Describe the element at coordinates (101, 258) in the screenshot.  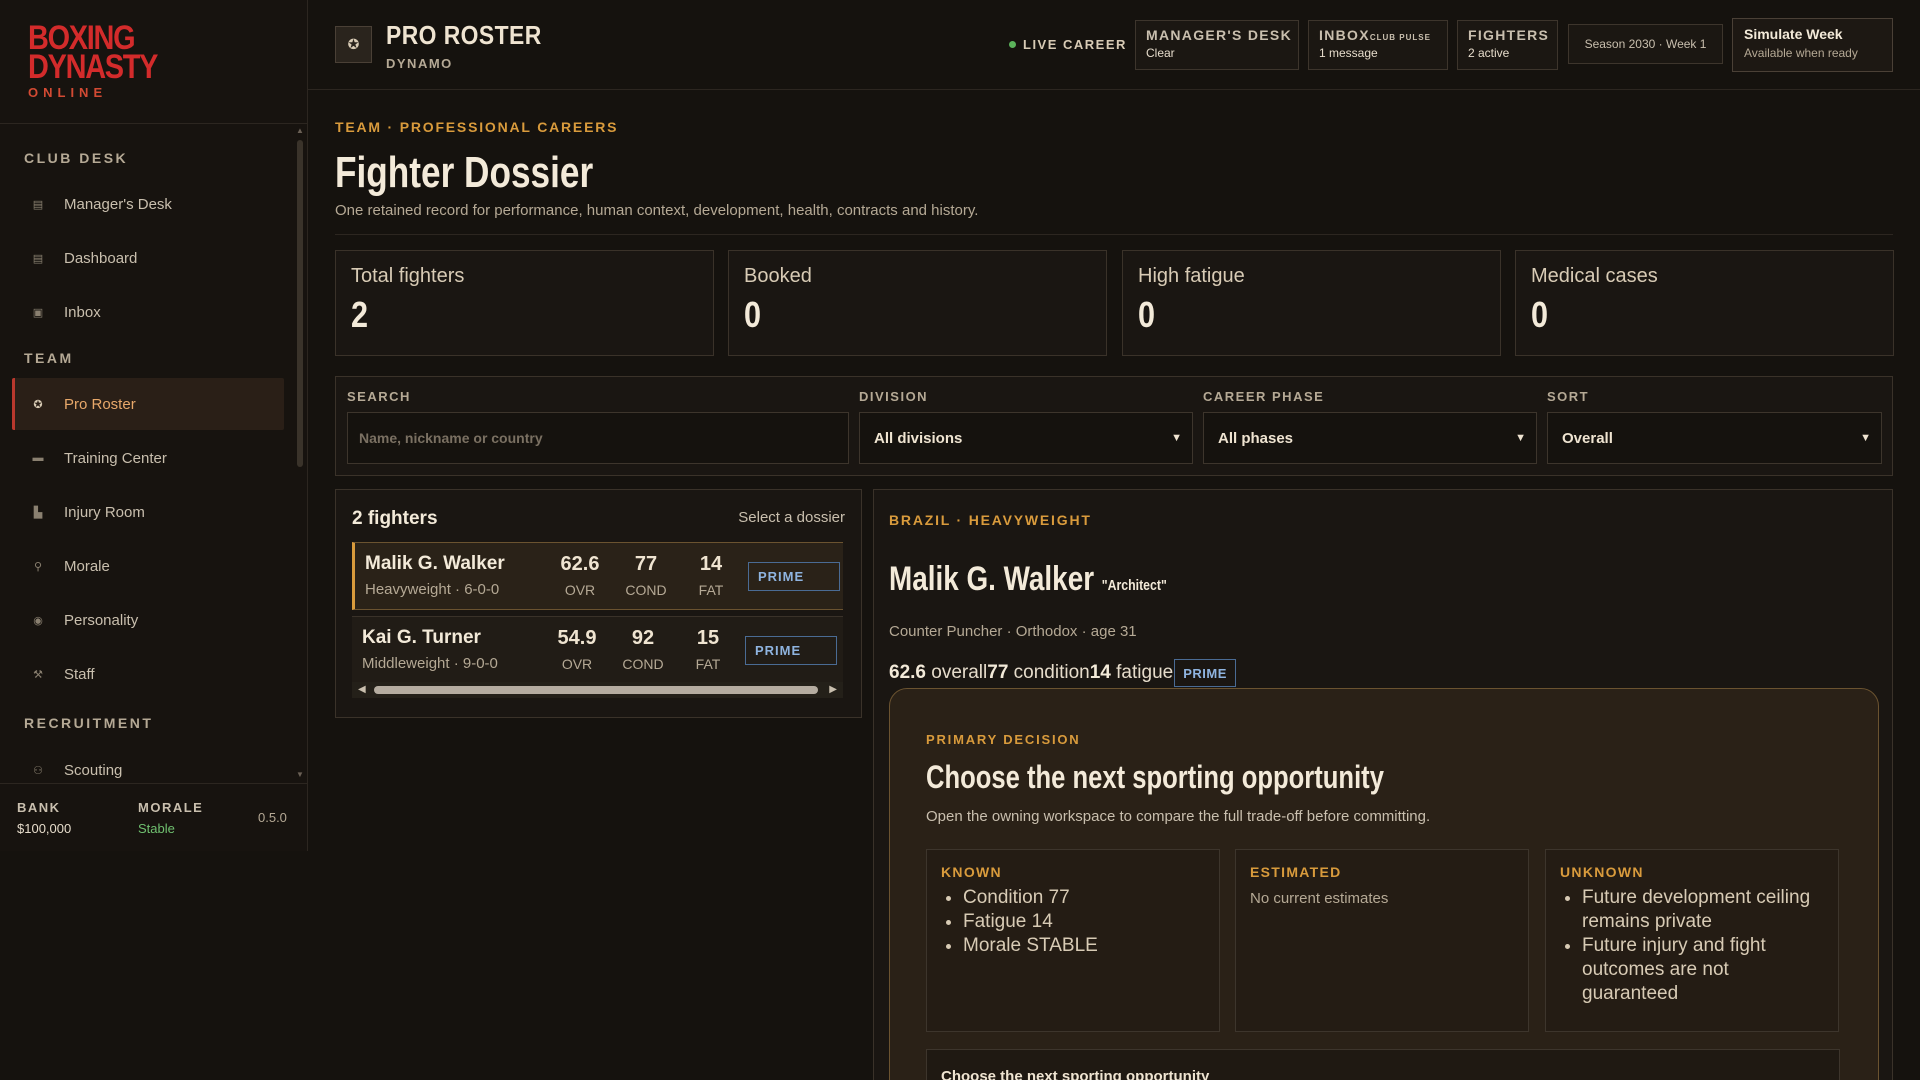
I see `sidebar-item-label: Dashboard` at that location.